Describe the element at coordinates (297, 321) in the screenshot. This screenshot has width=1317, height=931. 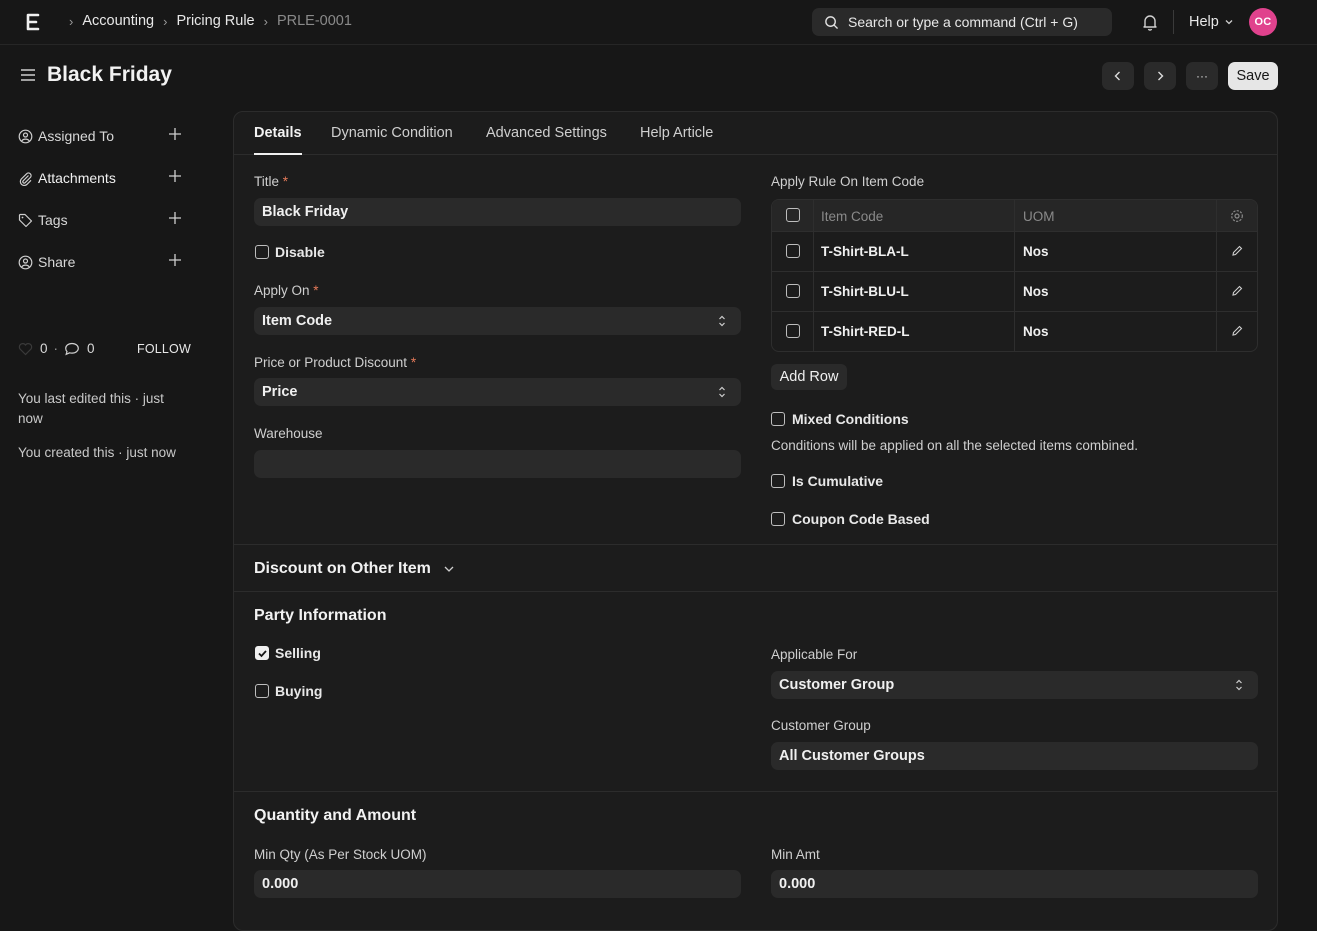
I see `apply-on-value: Item Code` at that location.